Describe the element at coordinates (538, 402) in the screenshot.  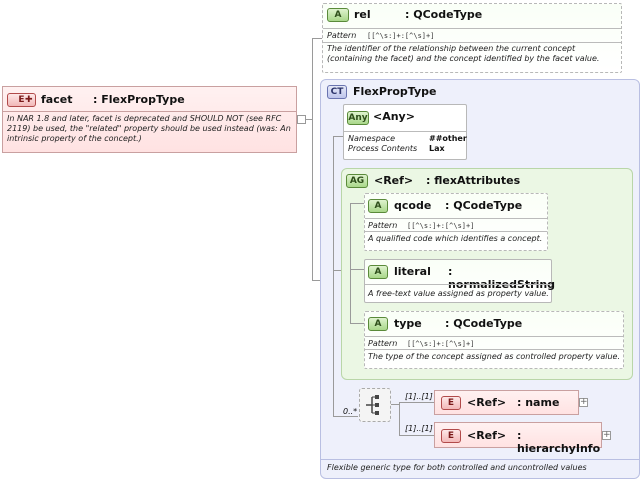
I see `name-type: : name` at that location.